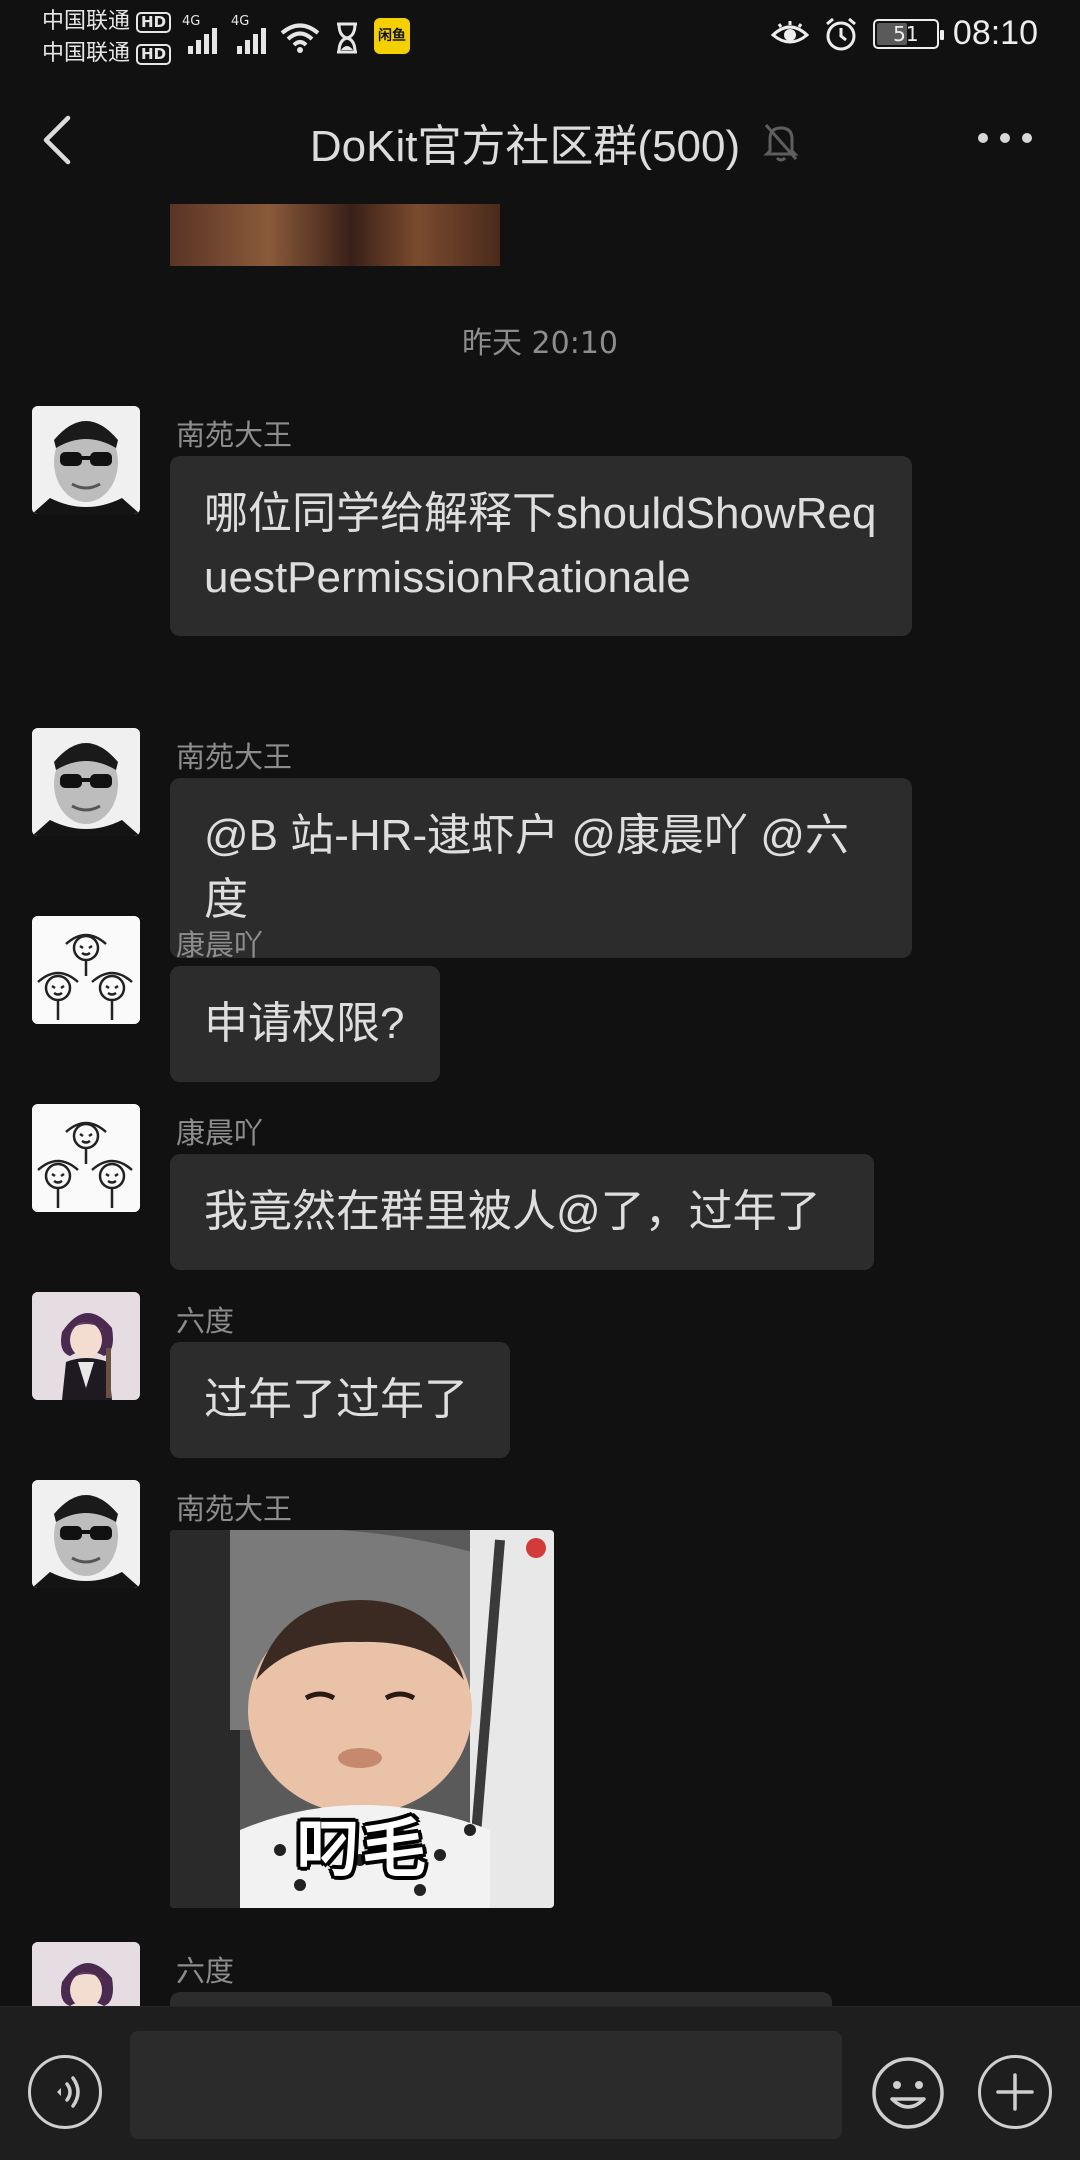 The image size is (1080, 2160). What do you see at coordinates (840, 33) in the screenshot?
I see `alarm-icon` at bounding box center [840, 33].